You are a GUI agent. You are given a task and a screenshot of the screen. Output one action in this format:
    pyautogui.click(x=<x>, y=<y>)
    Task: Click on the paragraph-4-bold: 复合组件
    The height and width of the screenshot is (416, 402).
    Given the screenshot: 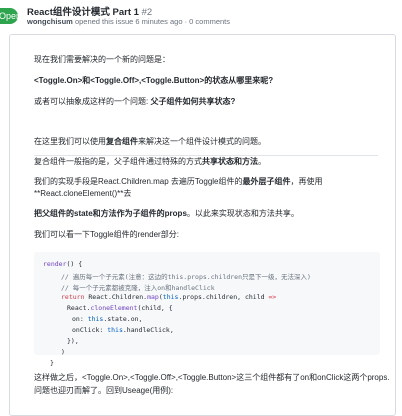 What is the action you would take?
    pyautogui.click(x=122, y=141)
    